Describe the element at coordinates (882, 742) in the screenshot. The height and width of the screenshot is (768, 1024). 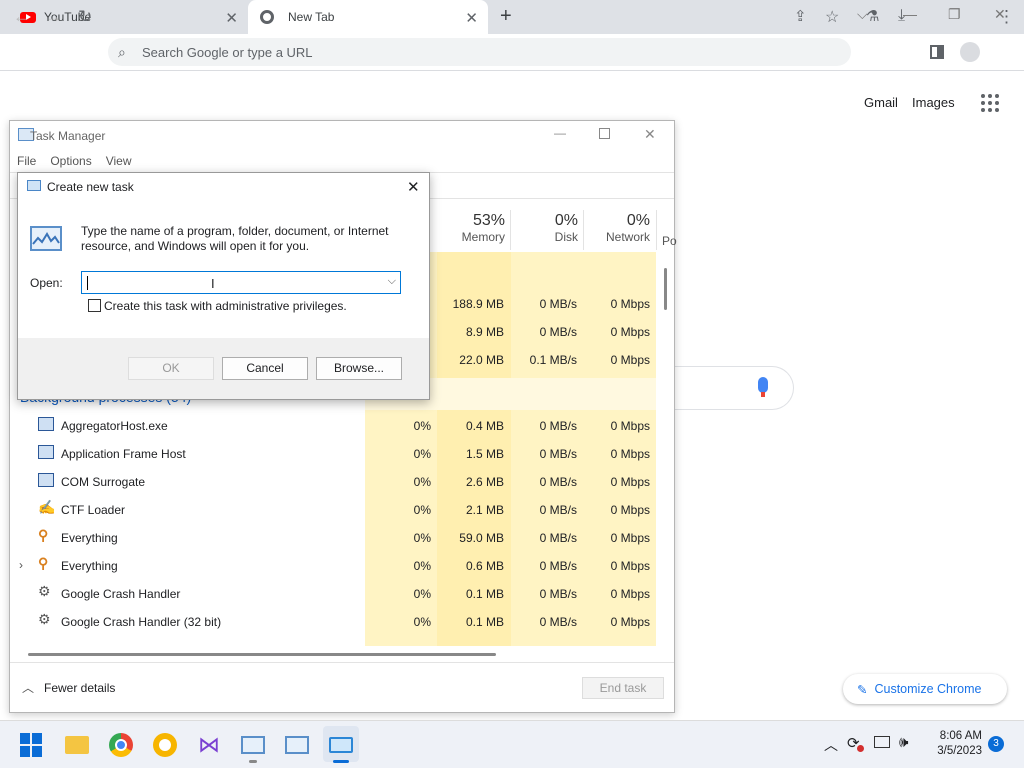
I see `network-icon` at that location.